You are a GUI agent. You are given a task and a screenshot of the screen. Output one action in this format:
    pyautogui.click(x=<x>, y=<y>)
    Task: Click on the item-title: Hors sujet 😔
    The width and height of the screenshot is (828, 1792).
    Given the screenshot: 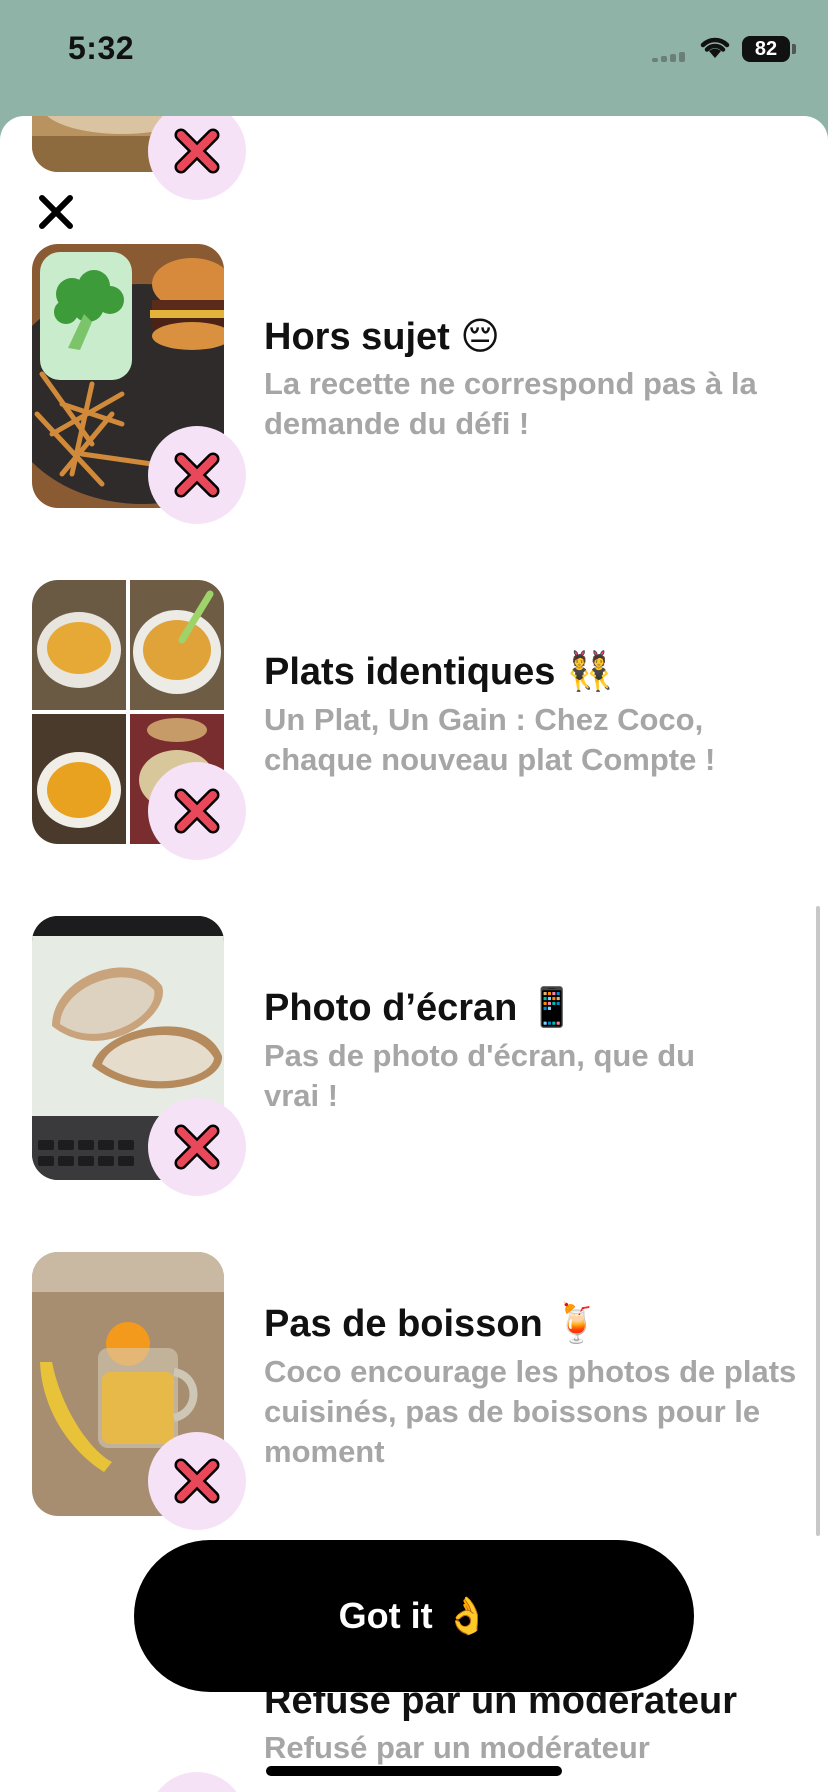 What is the action you would take?
    pyautogui.click(x=382, y=337)
    